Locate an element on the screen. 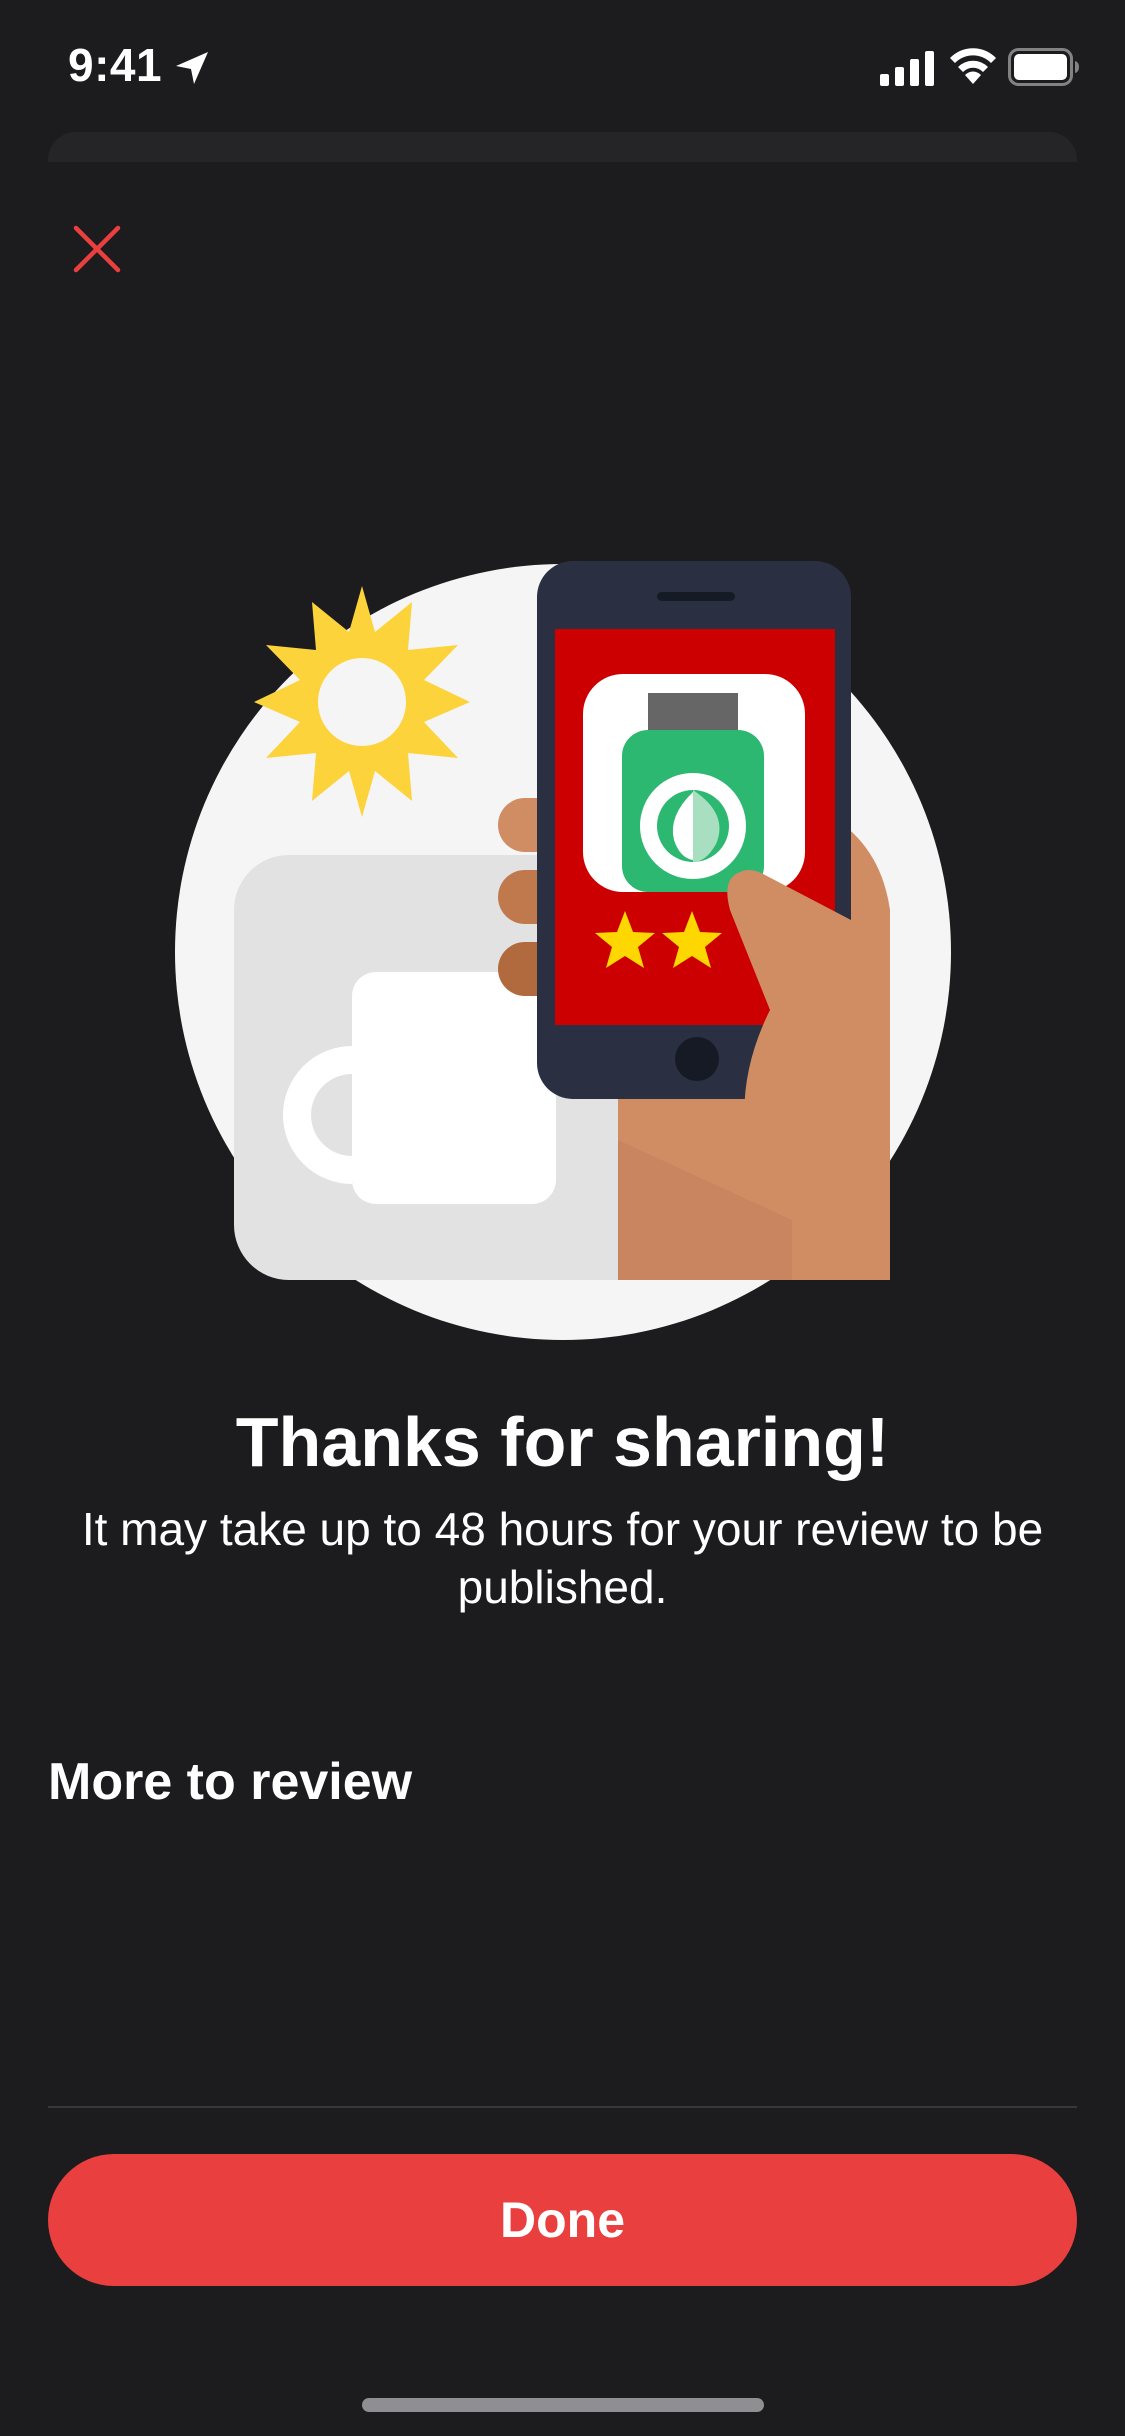 Image resolution: width=1125 pixels, height=2436 pixels. cellular-signal-icon is located at coordinates (907, 68).